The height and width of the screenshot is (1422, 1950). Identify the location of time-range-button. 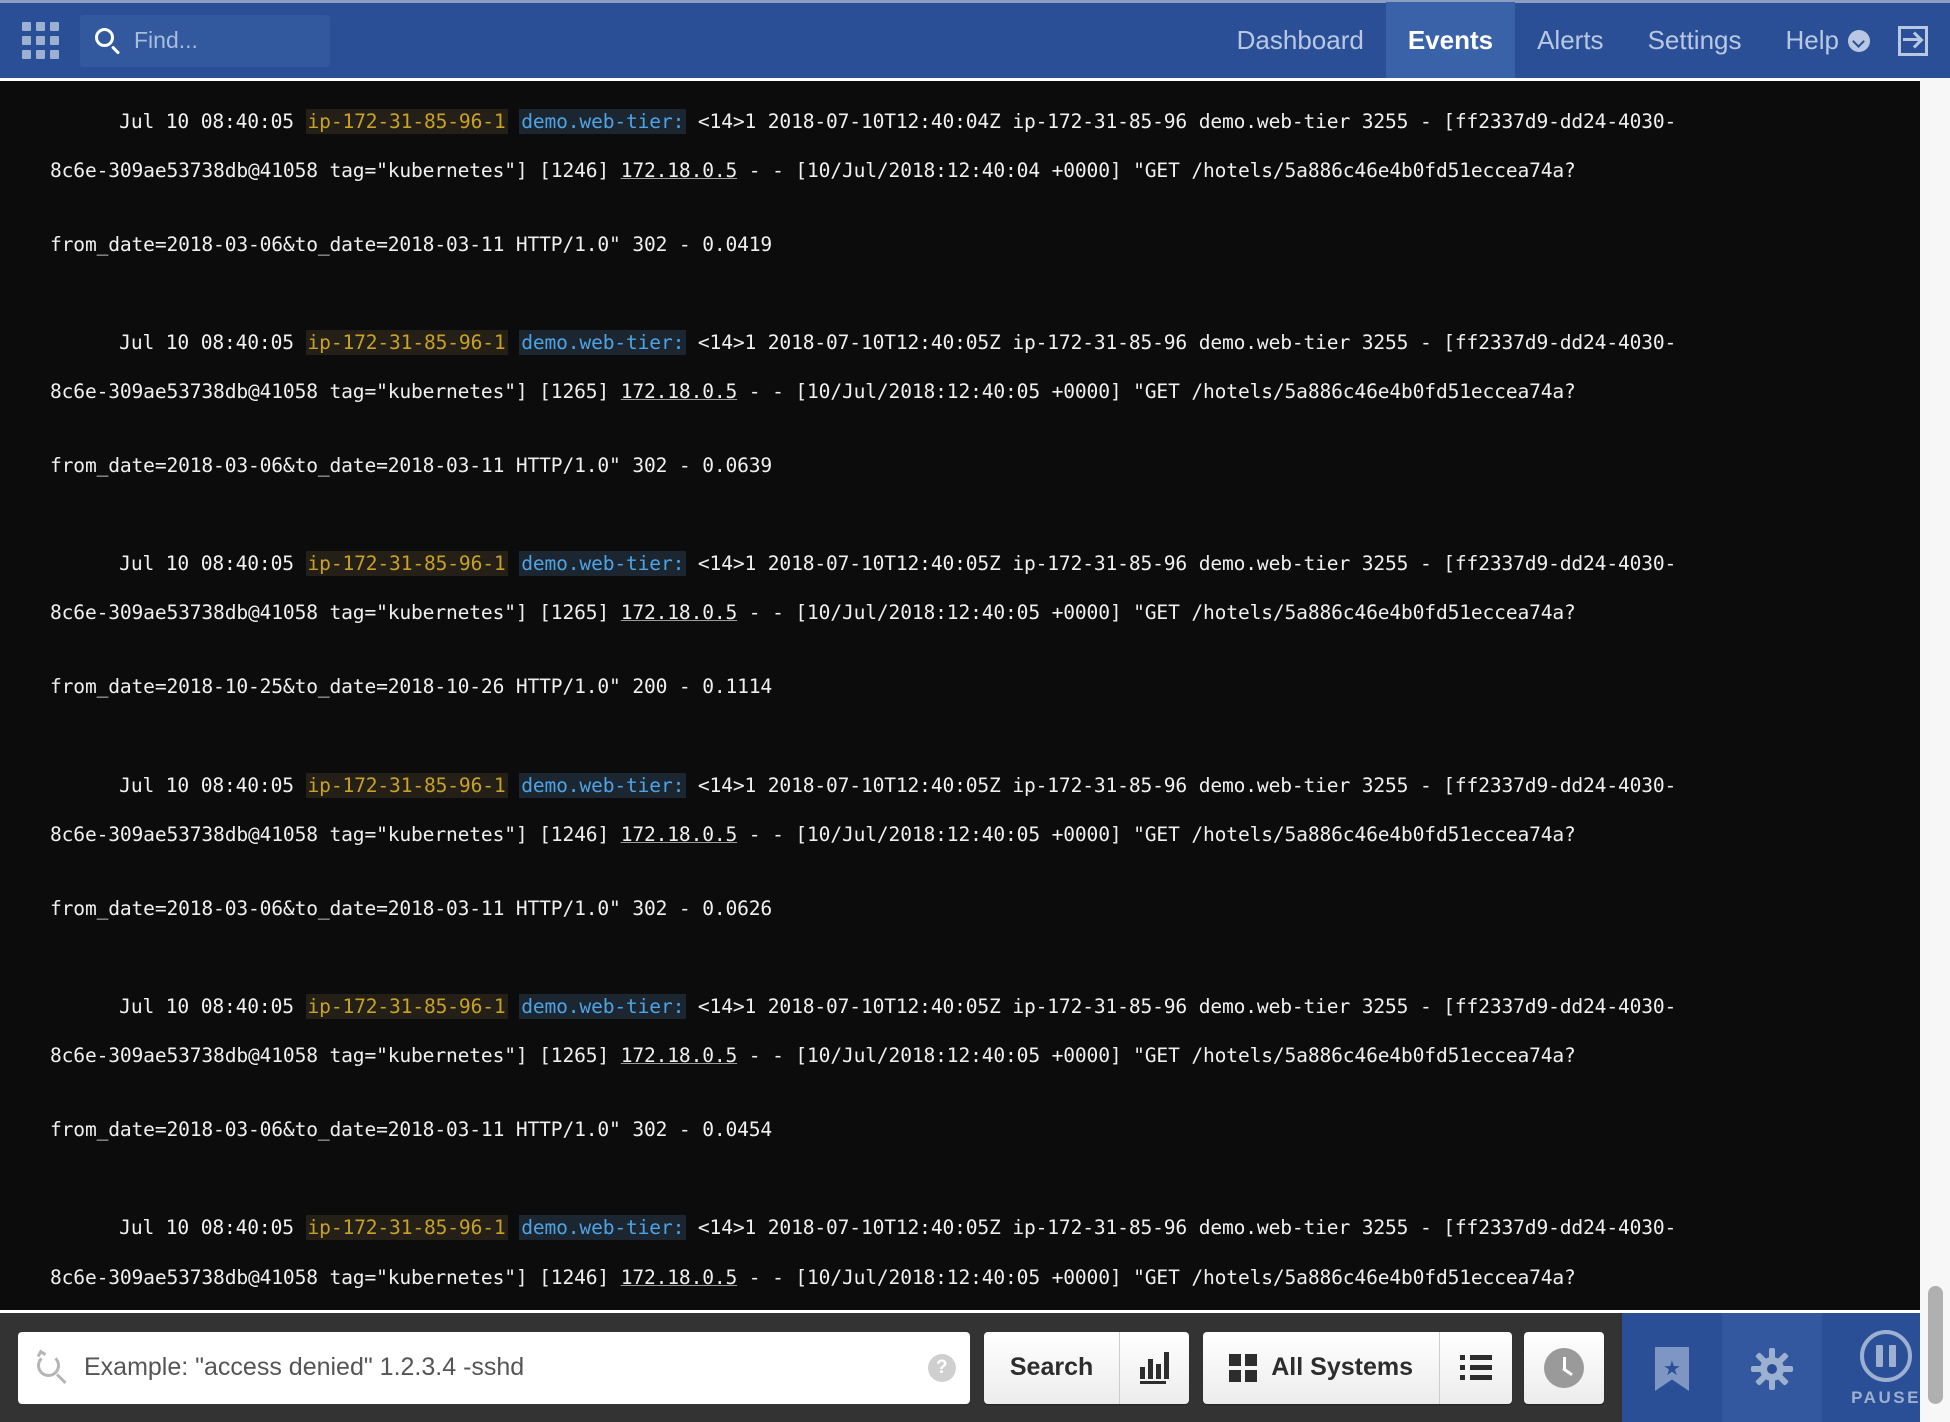
(1564, 1367).